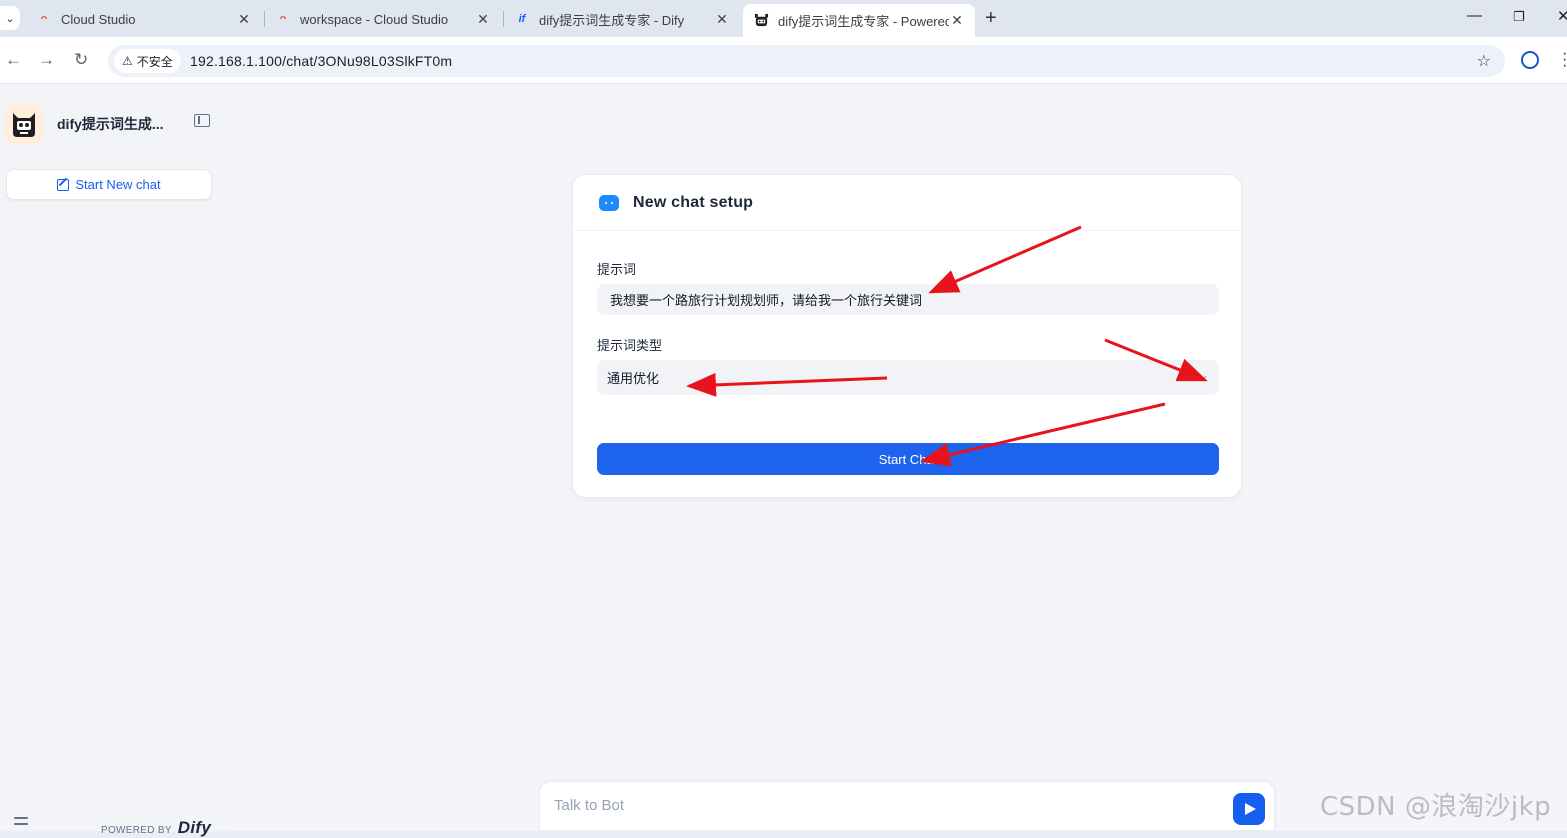  Describe the element at coordinates (1201, 376) in the screenshot. I see `chevron-down-icon` at that location.